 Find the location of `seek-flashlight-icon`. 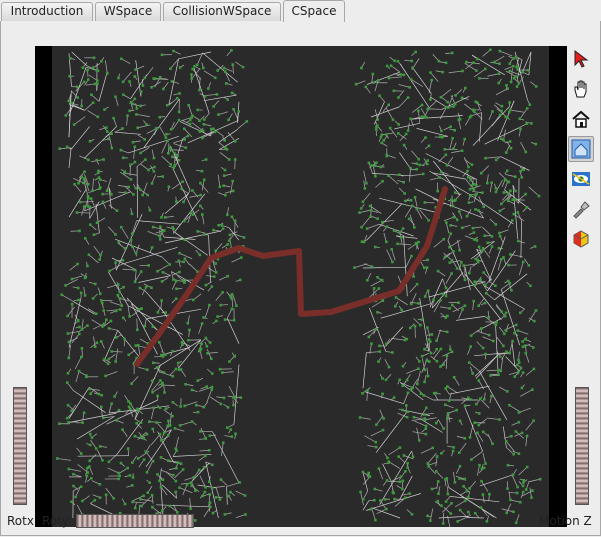

seek-flashlight-icon is located at coordinates (581, 210).